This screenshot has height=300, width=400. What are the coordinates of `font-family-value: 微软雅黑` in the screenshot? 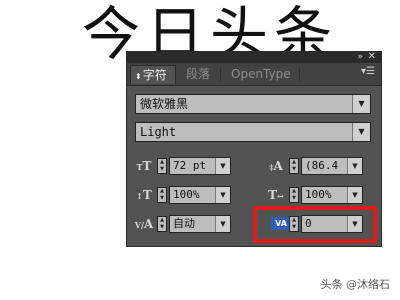 It's located at (164, 104).